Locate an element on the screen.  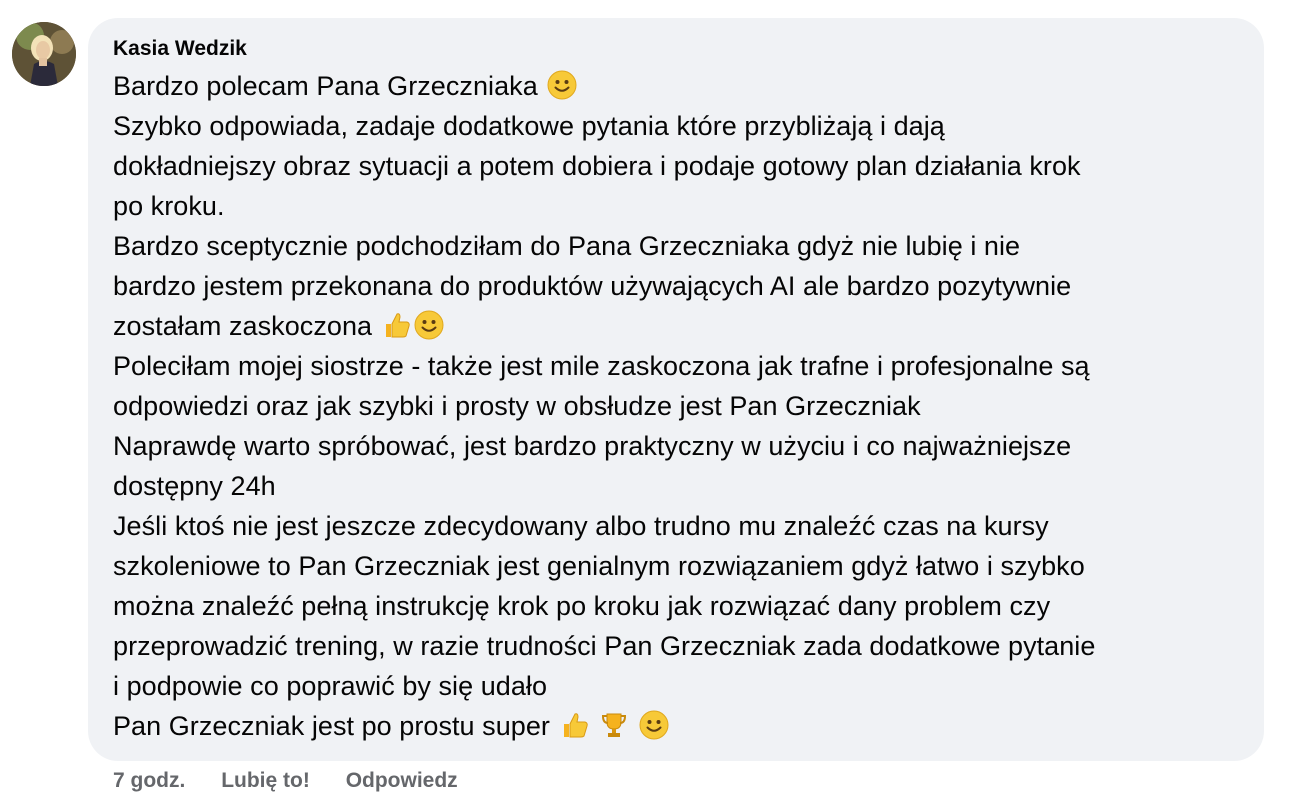
avatar is located at coordinates (44, 54).